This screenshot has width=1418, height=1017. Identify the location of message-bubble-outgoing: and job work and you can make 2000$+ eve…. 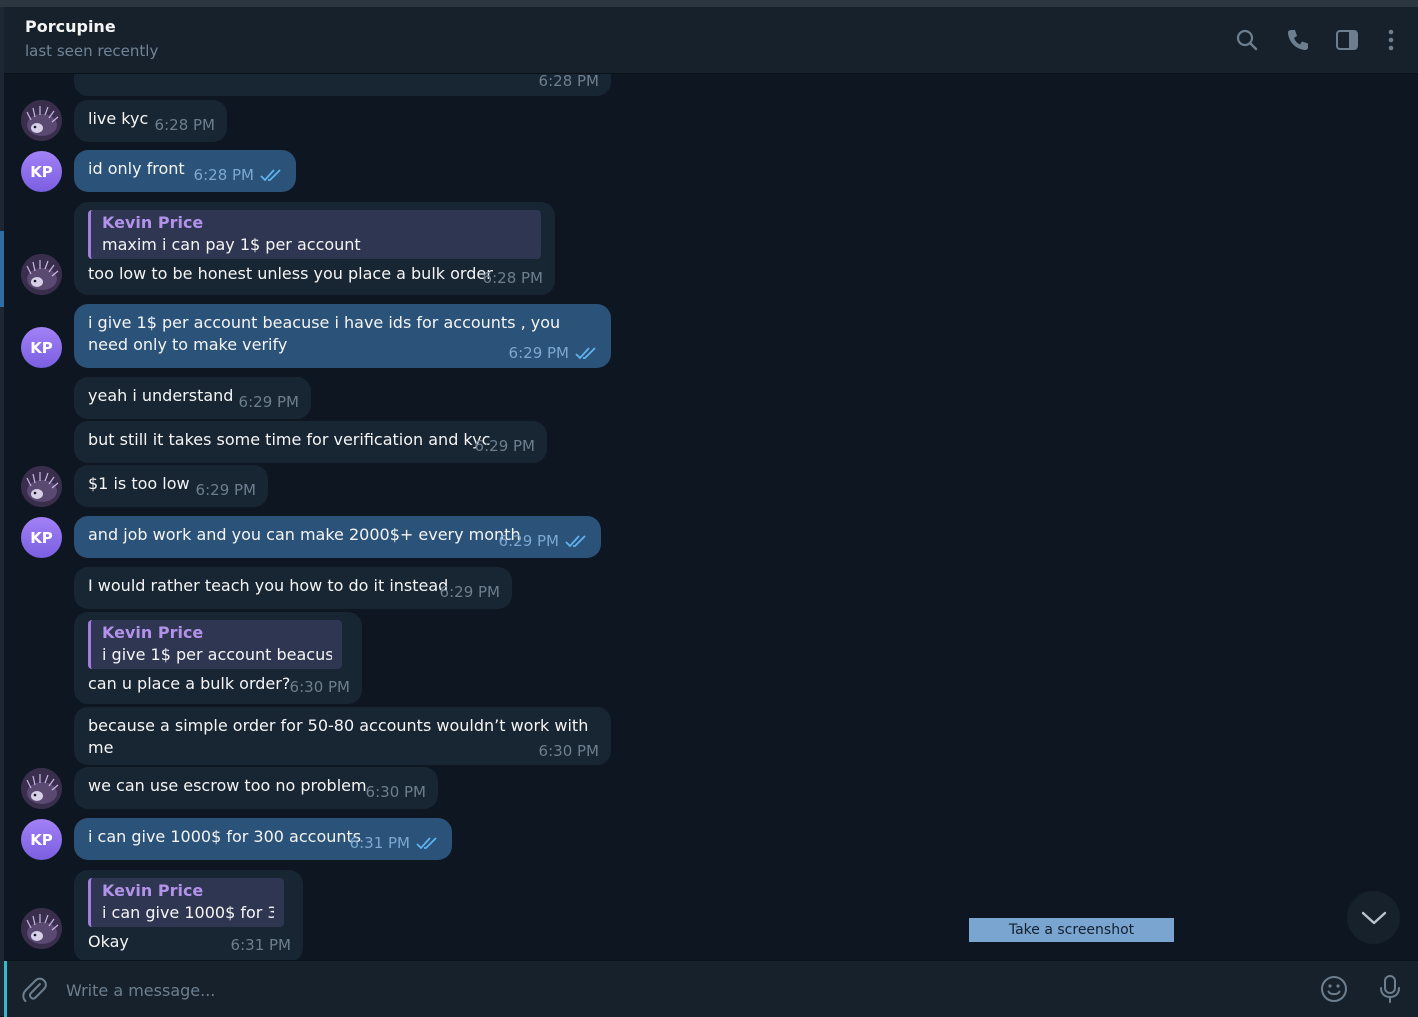
(337, 537).